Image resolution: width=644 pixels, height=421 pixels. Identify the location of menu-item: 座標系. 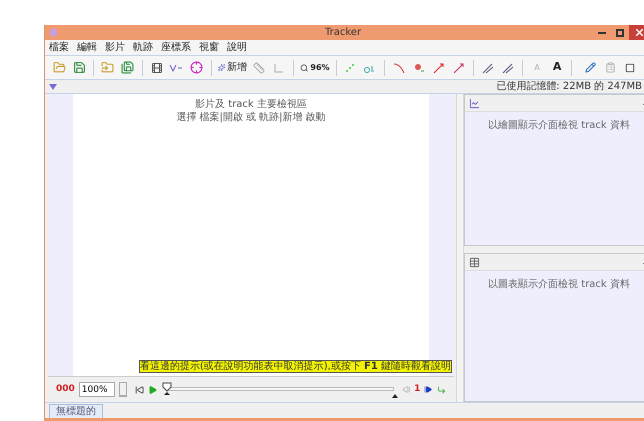
(176, 47).